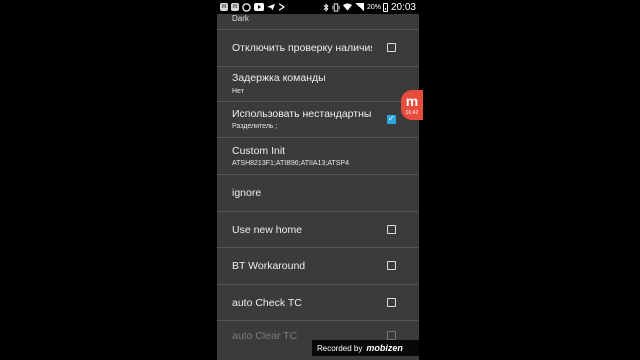  Describe the element at coordinates (347, 7) in the screenshot. I see `wifi-icon` at that location.